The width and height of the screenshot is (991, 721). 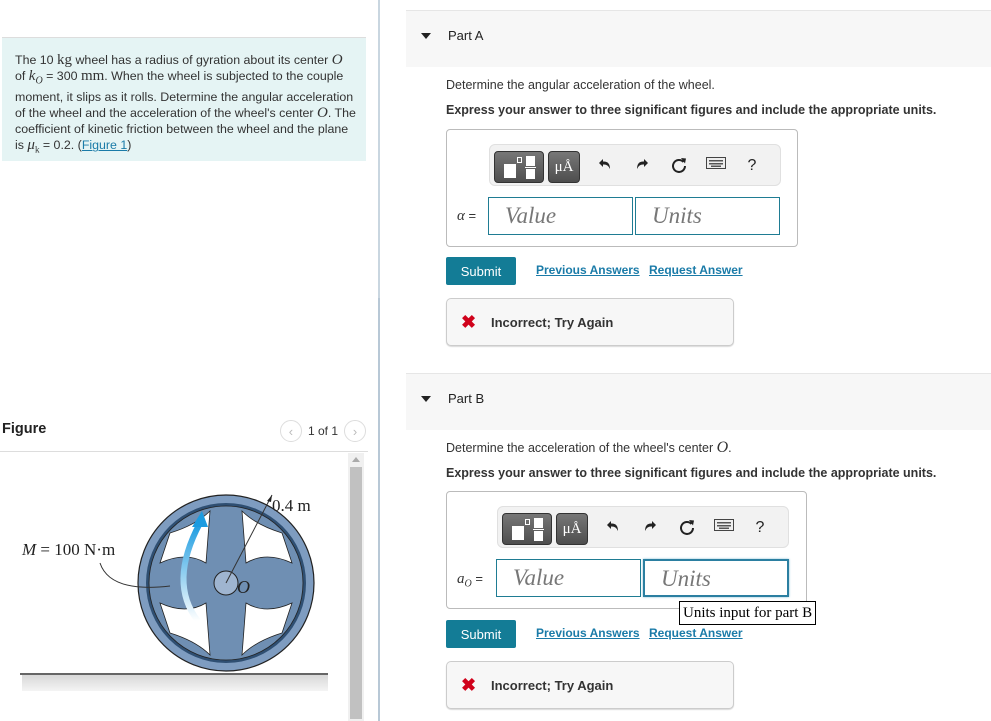 I want to click on moment-label: M = 100 N·m, so click(x=68, y=549).